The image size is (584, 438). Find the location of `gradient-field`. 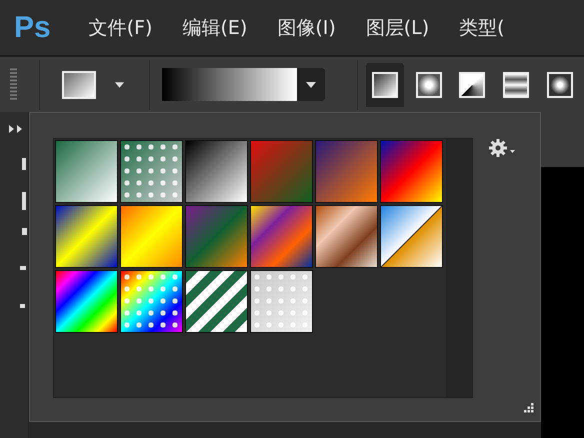

gradient-field is located at coordinates (243, 84).